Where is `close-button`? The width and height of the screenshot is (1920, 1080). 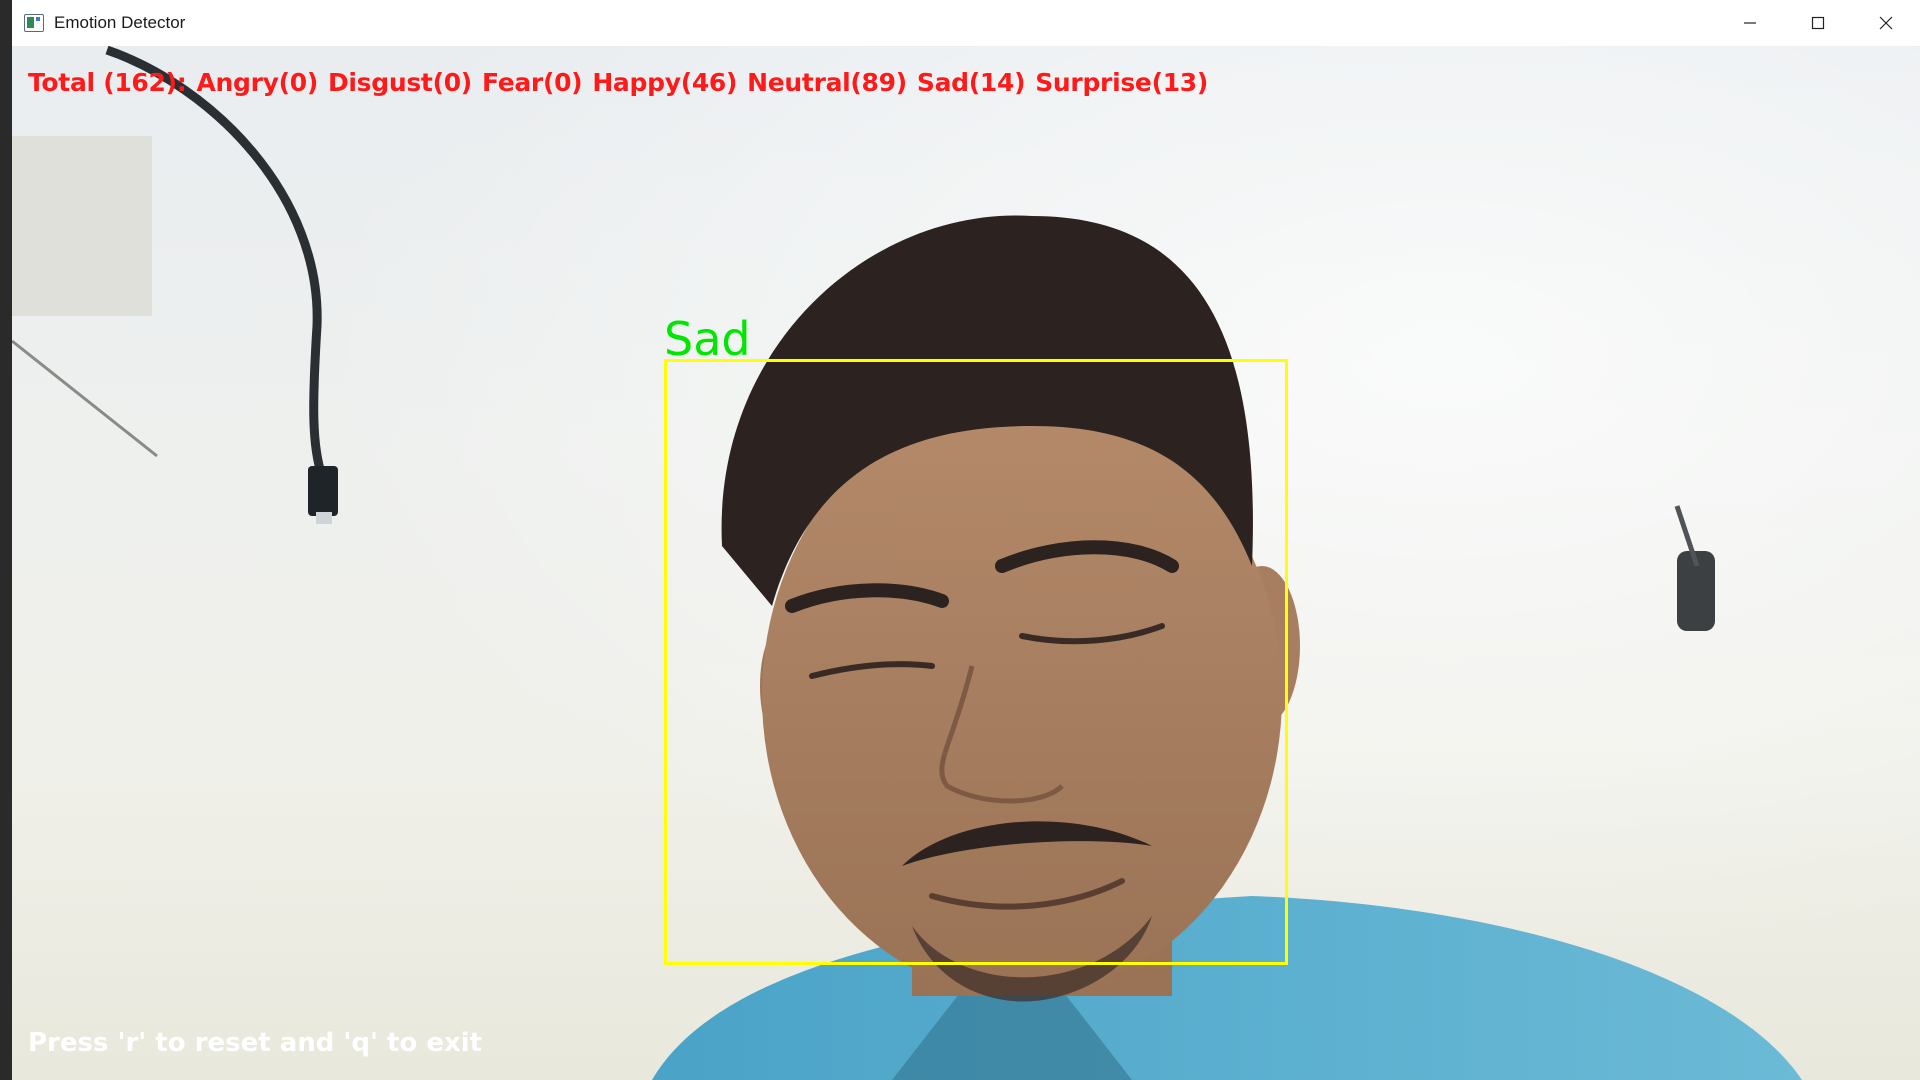 close-button is located at coordinates (1886, 23).